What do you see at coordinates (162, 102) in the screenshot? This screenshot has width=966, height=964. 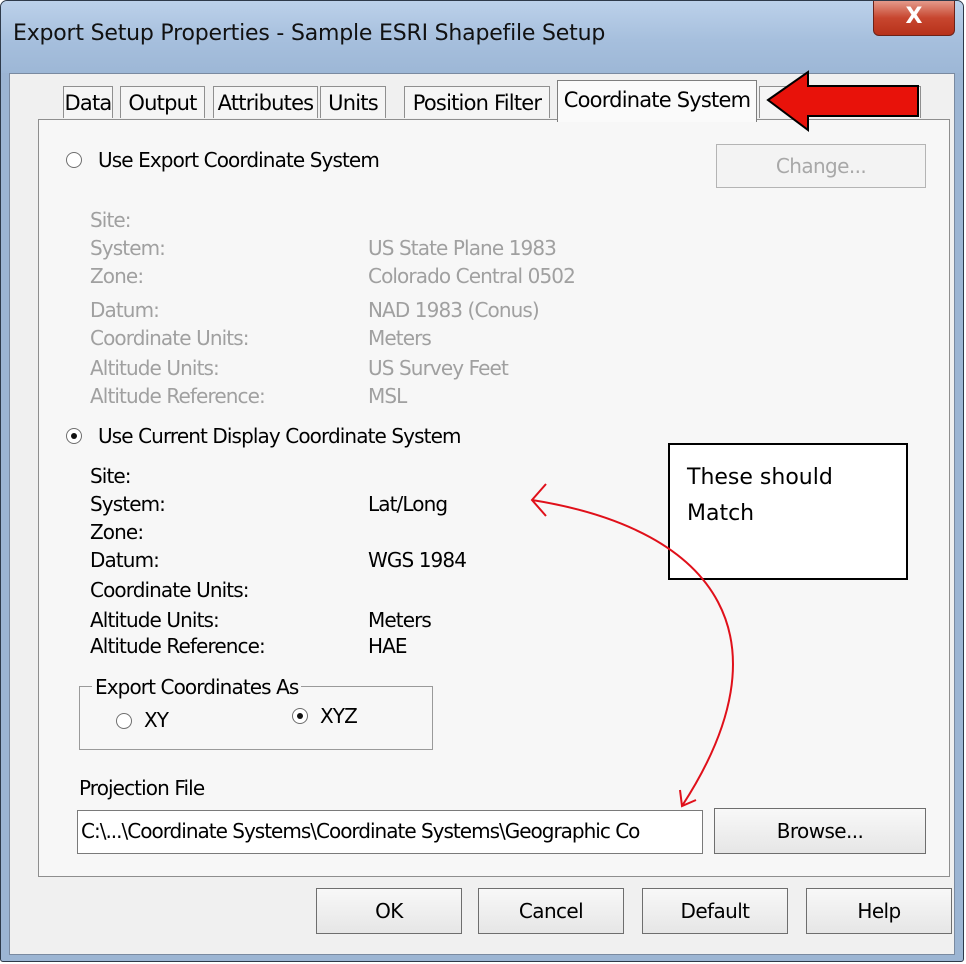 I see `tab-output: Output` at bounding box center [162, 102].